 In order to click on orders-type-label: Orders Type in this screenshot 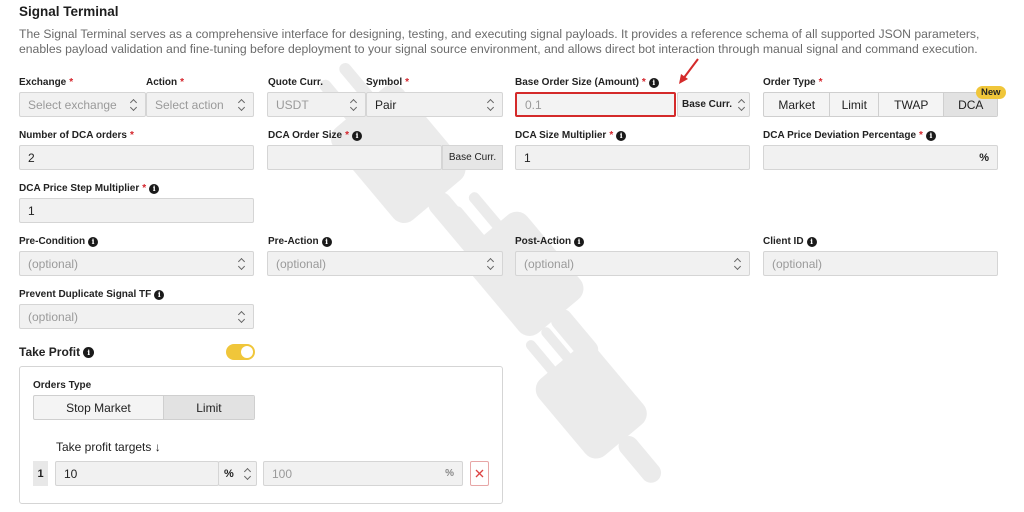, I will do `click(62, 385)`.